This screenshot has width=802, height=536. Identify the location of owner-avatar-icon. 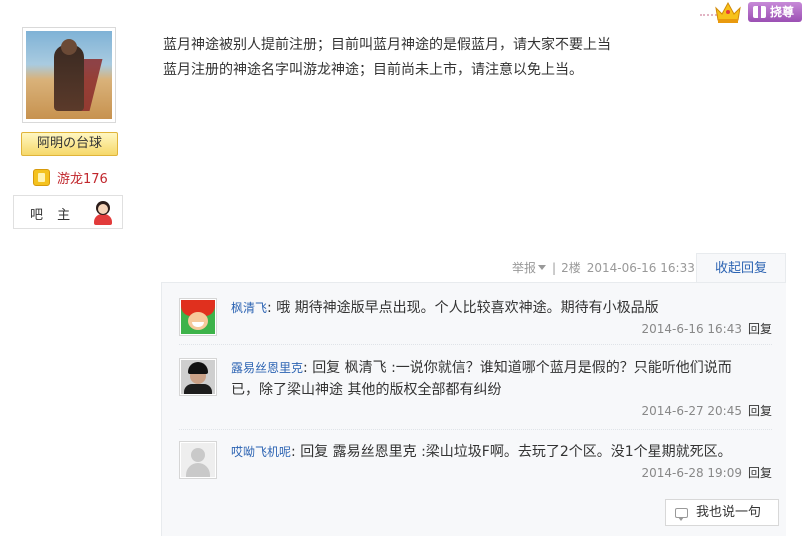
(103, 213).